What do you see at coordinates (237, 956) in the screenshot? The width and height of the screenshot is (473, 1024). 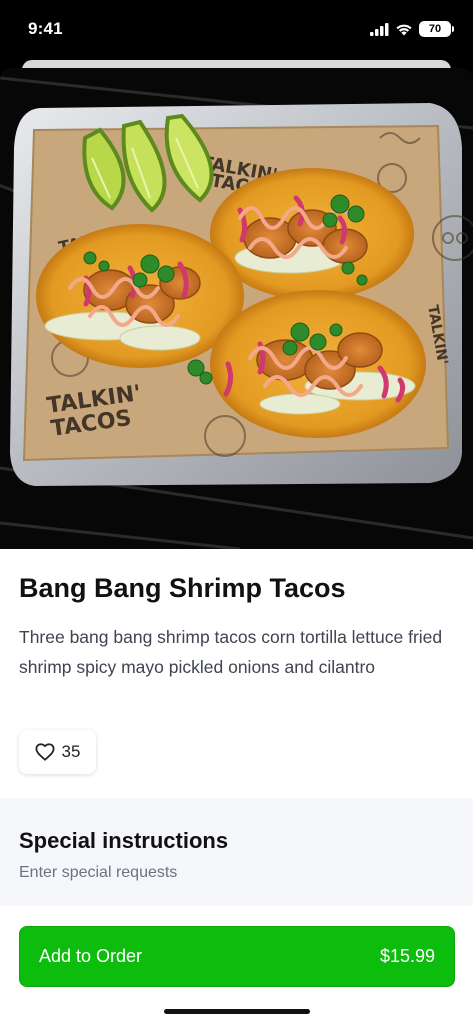 I see `add-to-order-button: Add to Order $15.99` at bounding box center [237, 956].